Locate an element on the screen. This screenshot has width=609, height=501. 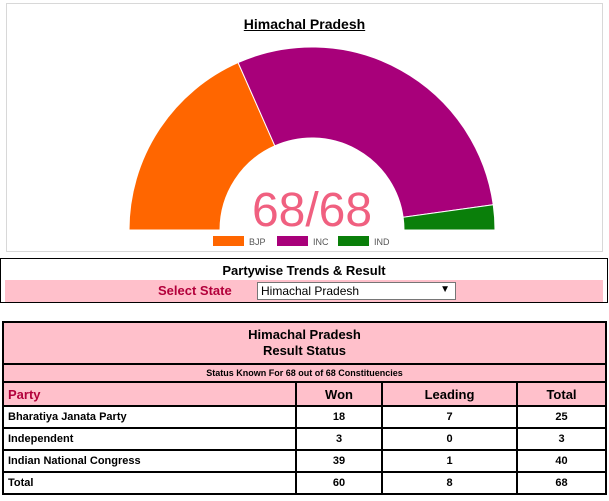
selector-row: Select State Himachal Pradesh ▼ is located at coordinates (304, 291).